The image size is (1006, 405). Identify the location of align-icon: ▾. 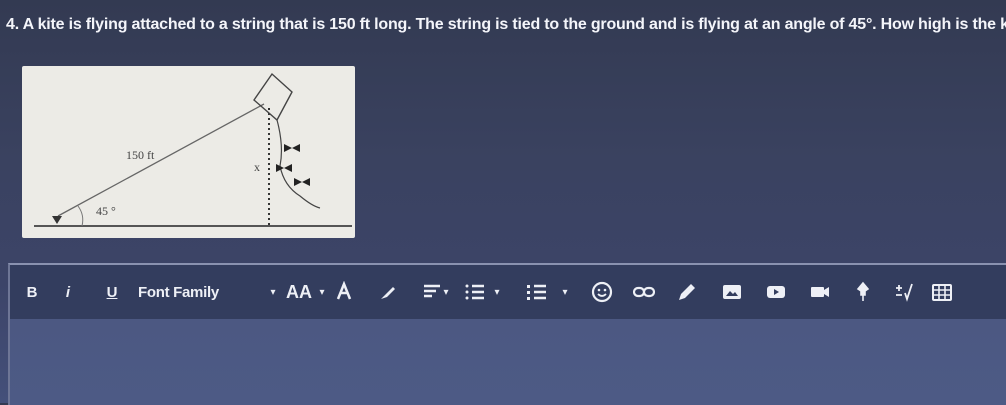
(435, 292).